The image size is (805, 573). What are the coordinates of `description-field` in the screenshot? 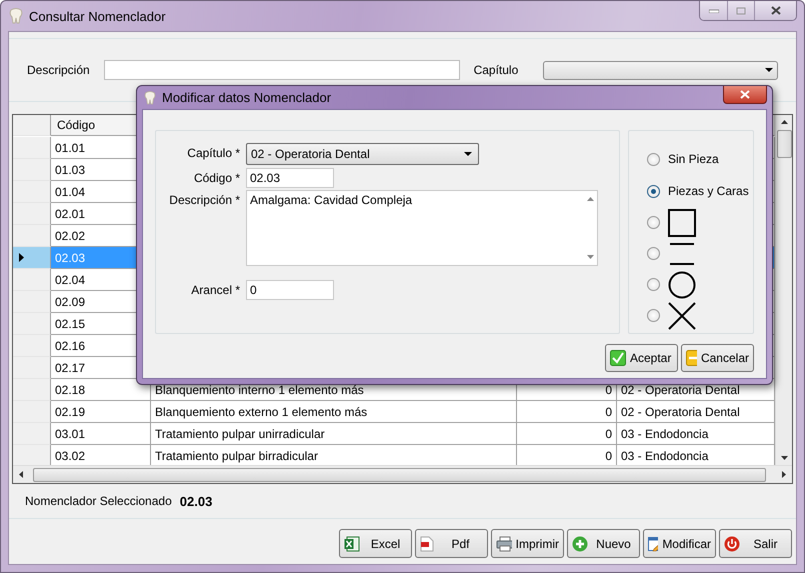 It's located at (282, 70).